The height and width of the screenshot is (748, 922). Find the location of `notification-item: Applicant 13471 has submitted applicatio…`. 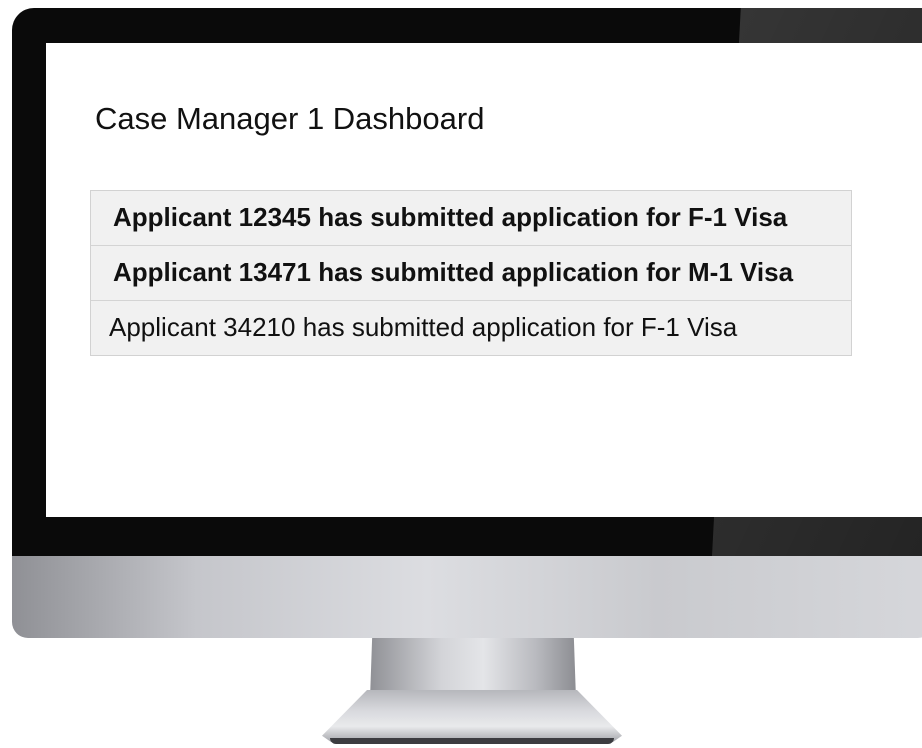

notification-item: Applicant 13471 has submitted applicatio… is located at coordinates (471, 273).